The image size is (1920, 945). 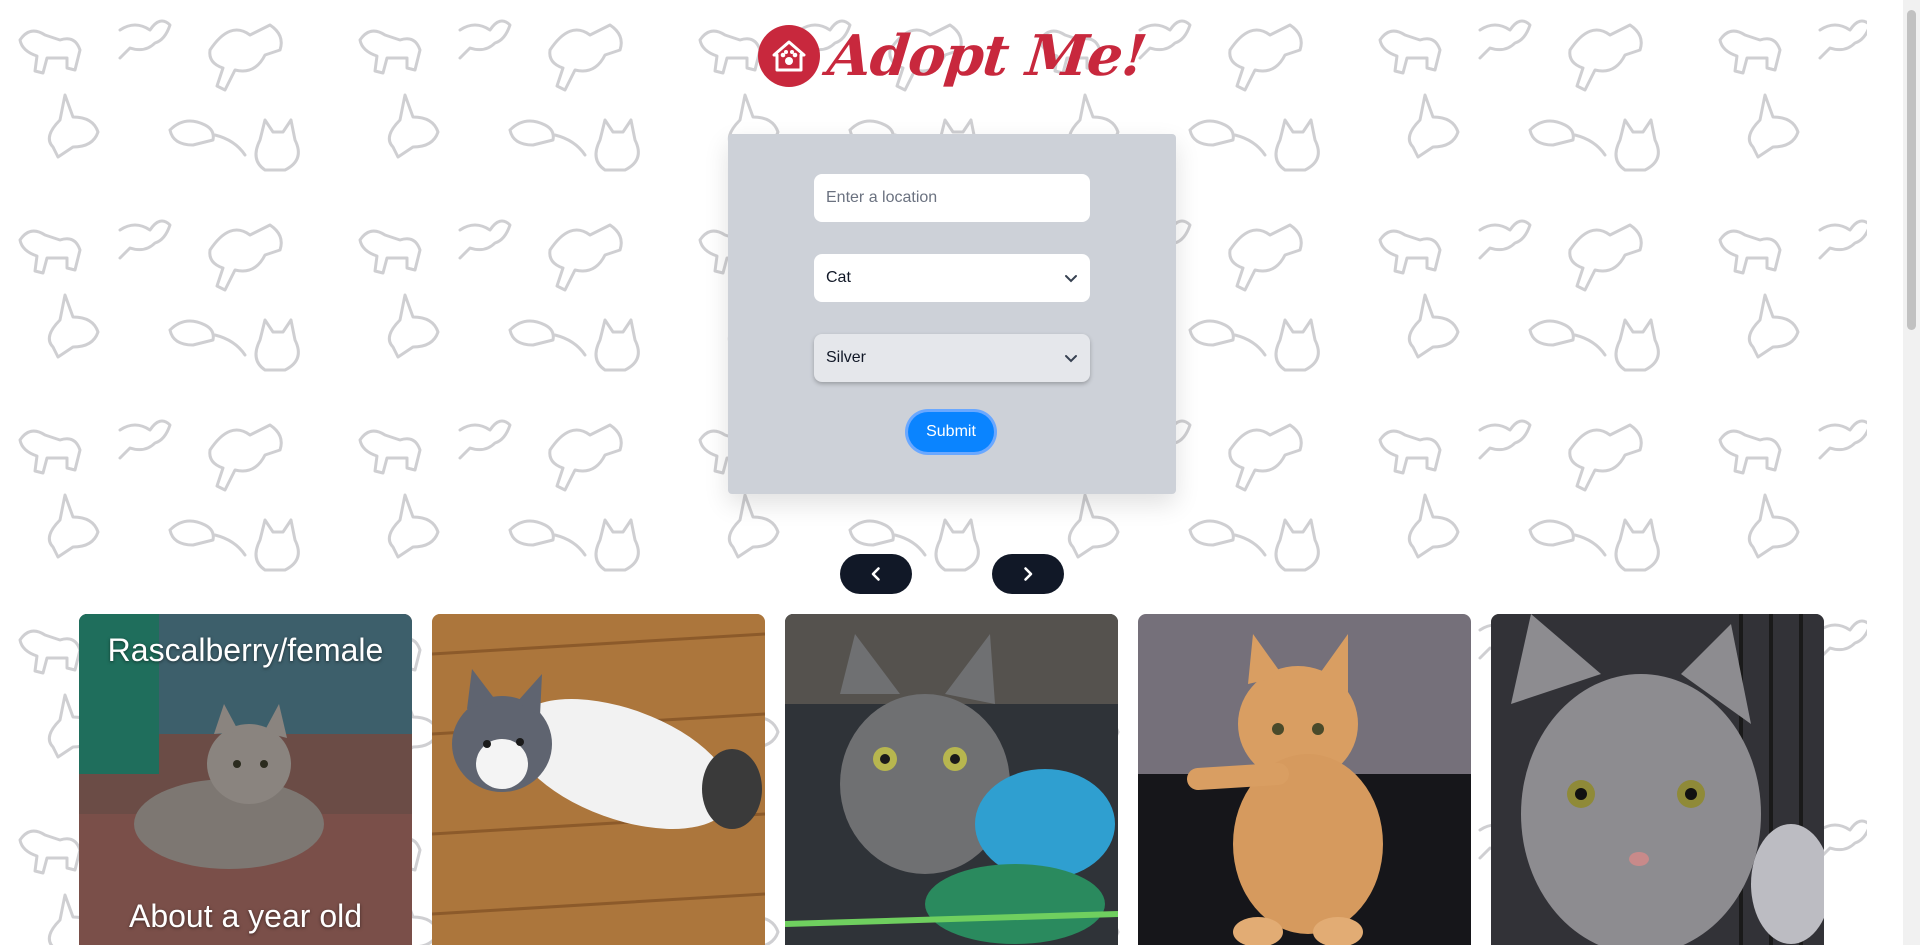 What do you see at coordinates (245, 779) in the screenshot?
I see `pet-card: Rascalberry/female About a year old` at bounding box center [245, 779].